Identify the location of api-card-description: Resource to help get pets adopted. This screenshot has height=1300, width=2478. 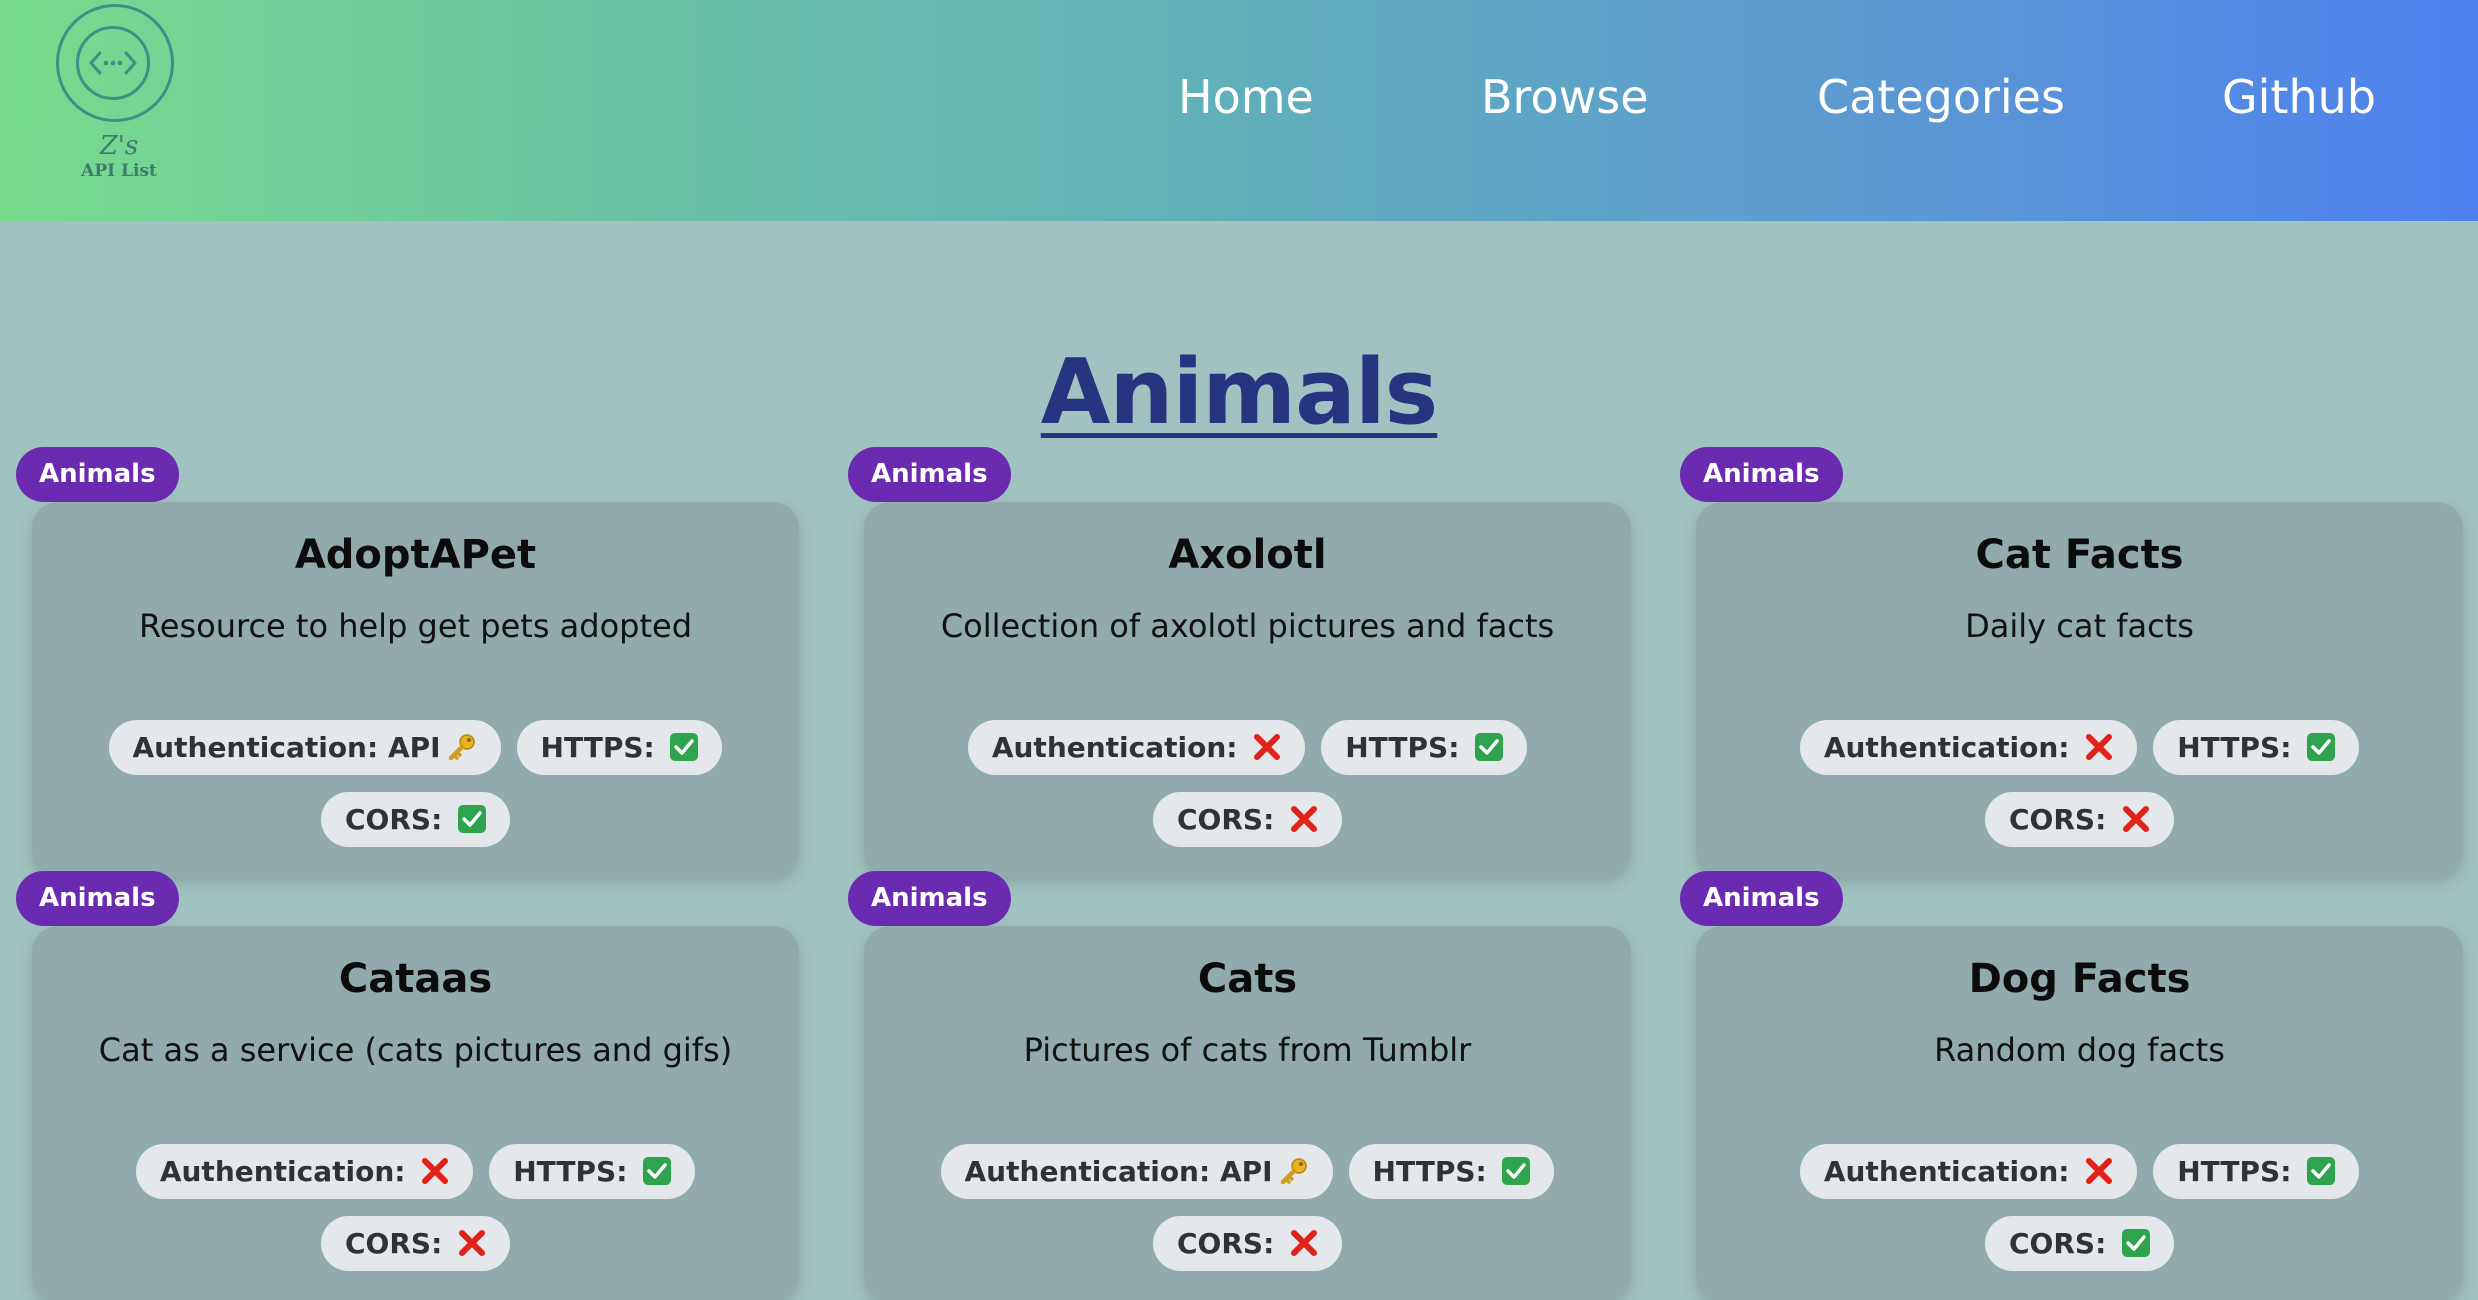
(415, 626).